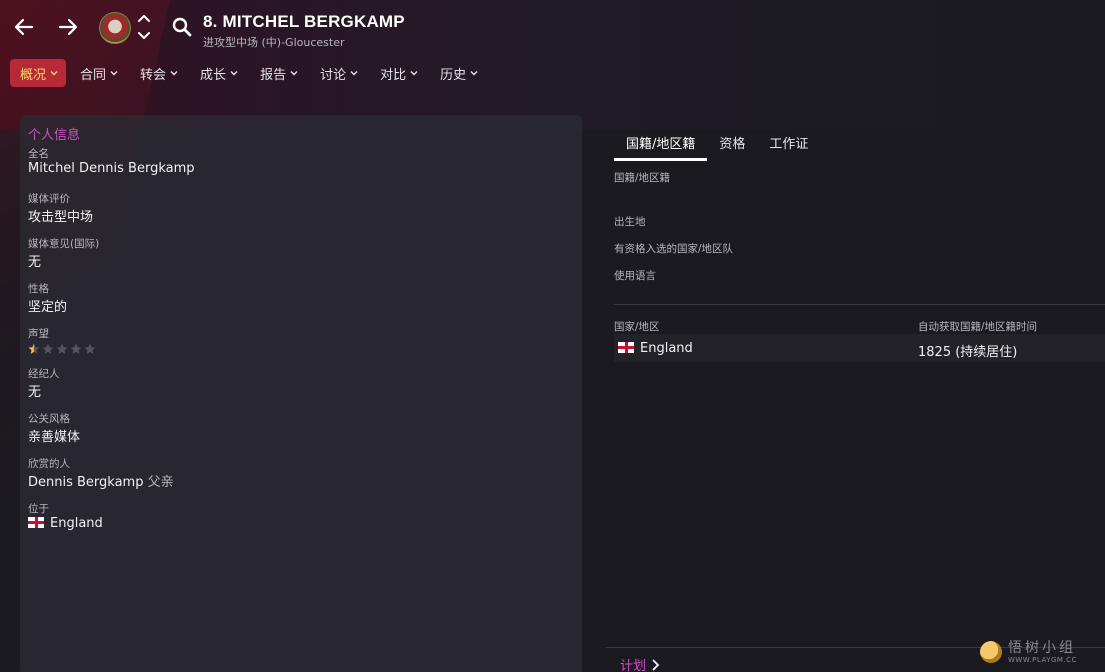 The height and width of the screenshot is (672, 1105). What do you see at coordinates (38, 289) in the screenshot?
I see `field-label: 性格` at bounding box center [38, 289].